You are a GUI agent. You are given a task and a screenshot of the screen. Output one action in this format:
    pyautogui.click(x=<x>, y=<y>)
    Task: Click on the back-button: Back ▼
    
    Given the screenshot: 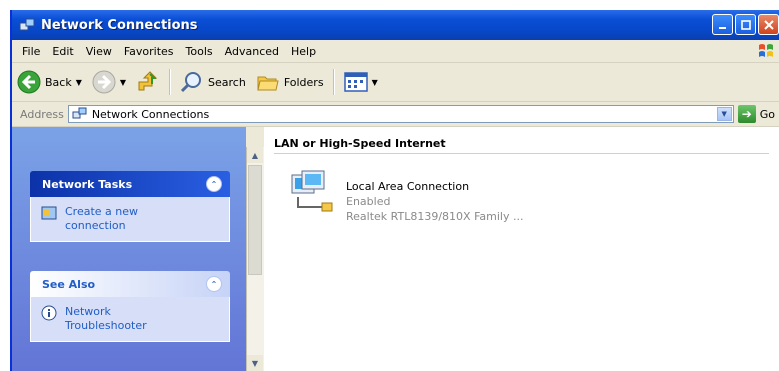 What is the action you would take?
    pyautogui.click(x=49, y=82)
    